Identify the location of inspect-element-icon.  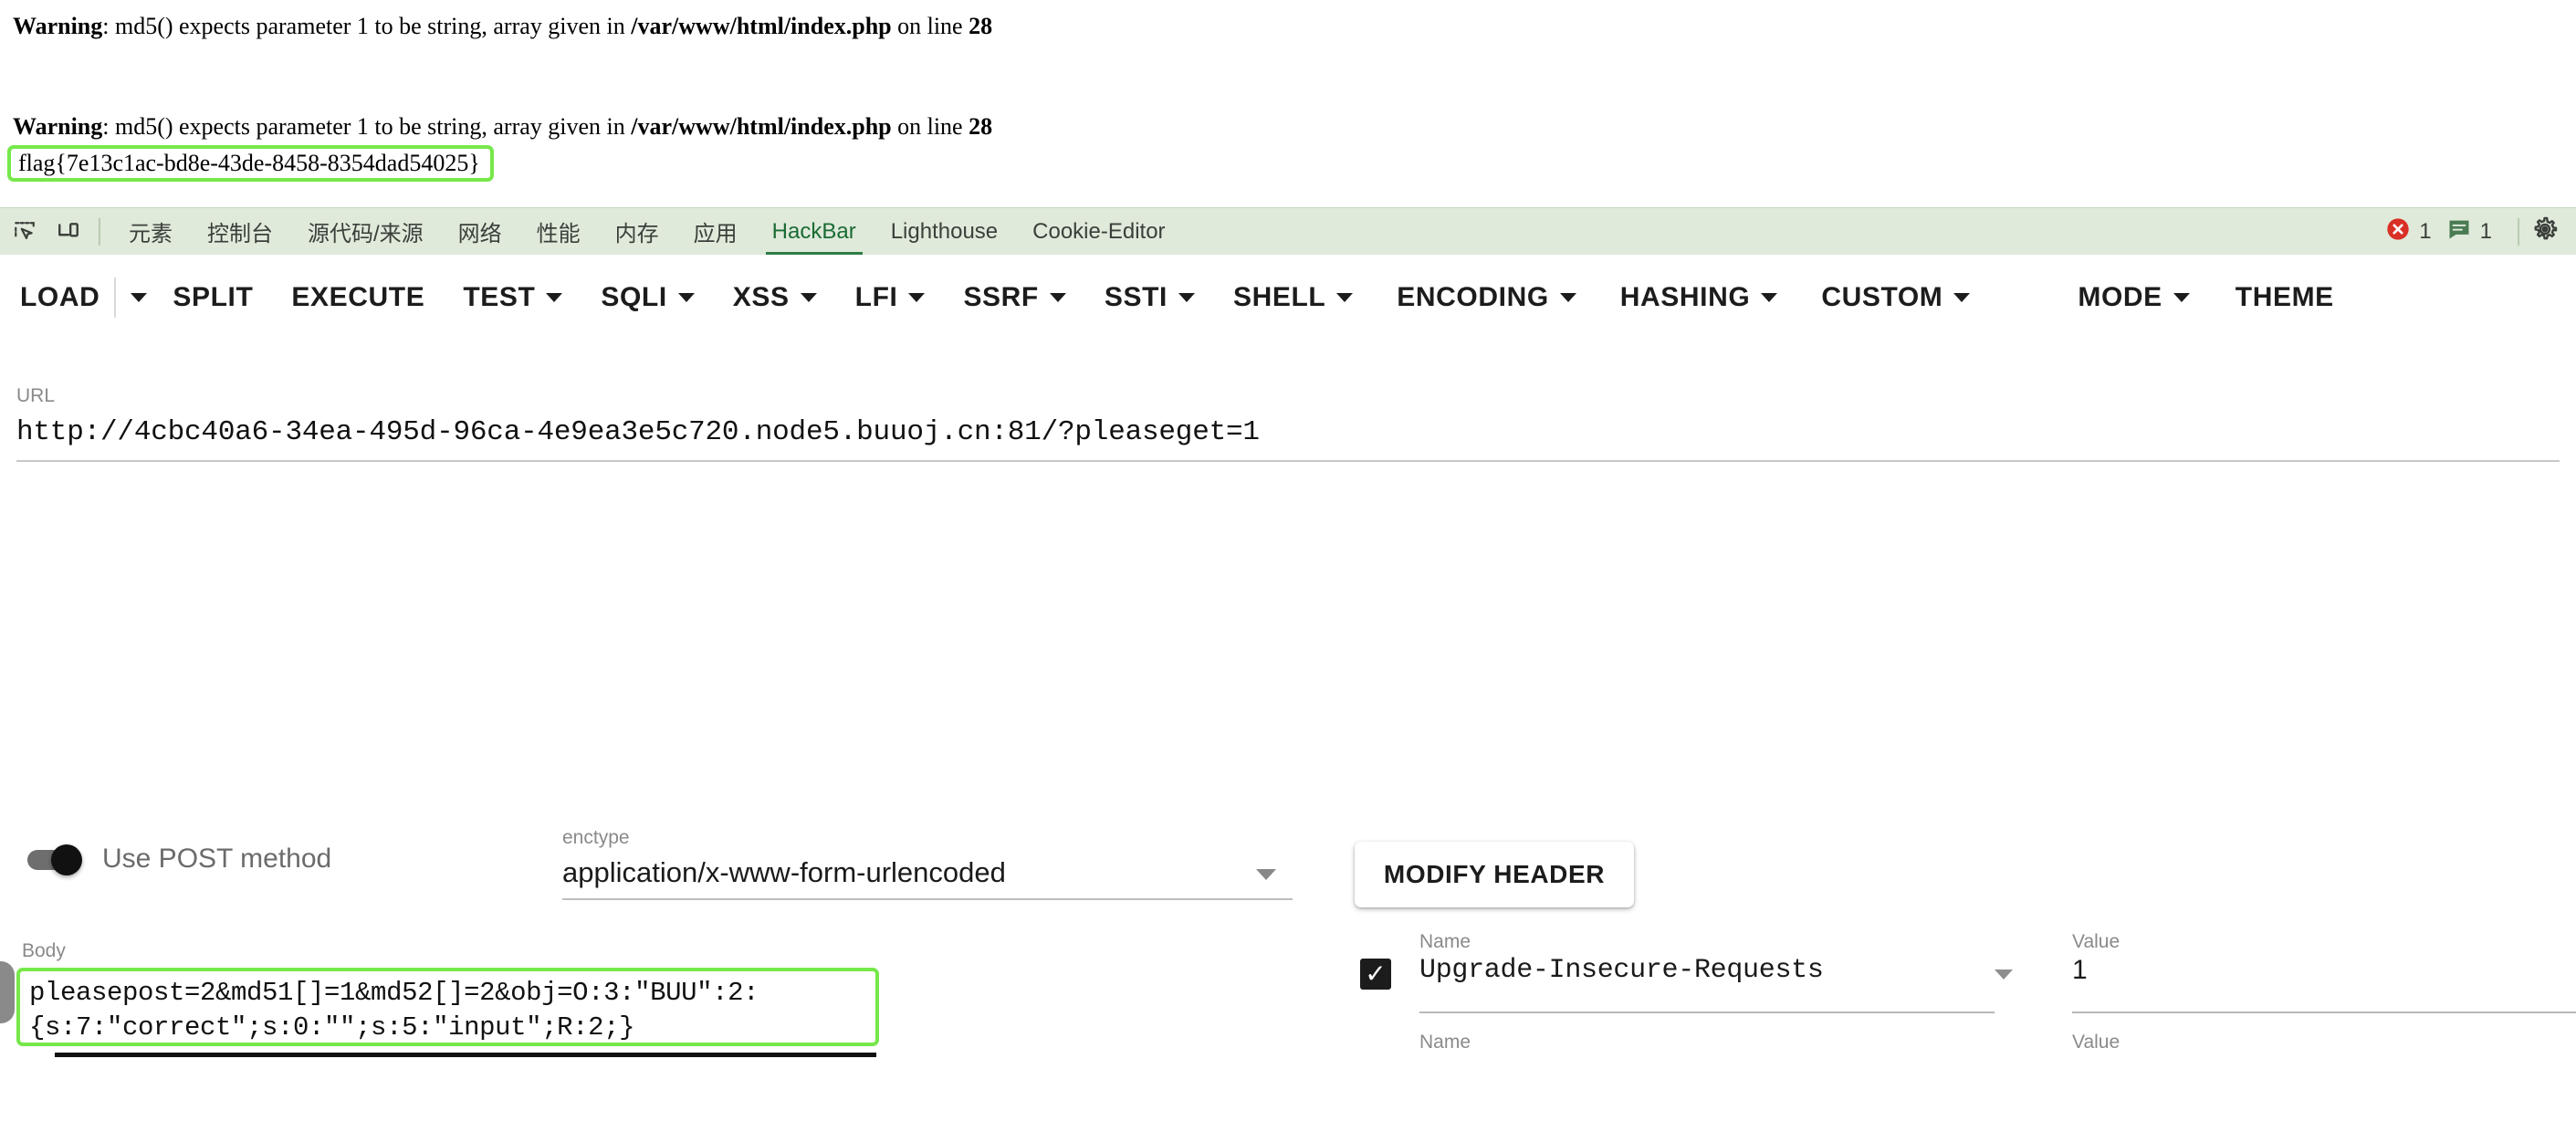
(25, 232).